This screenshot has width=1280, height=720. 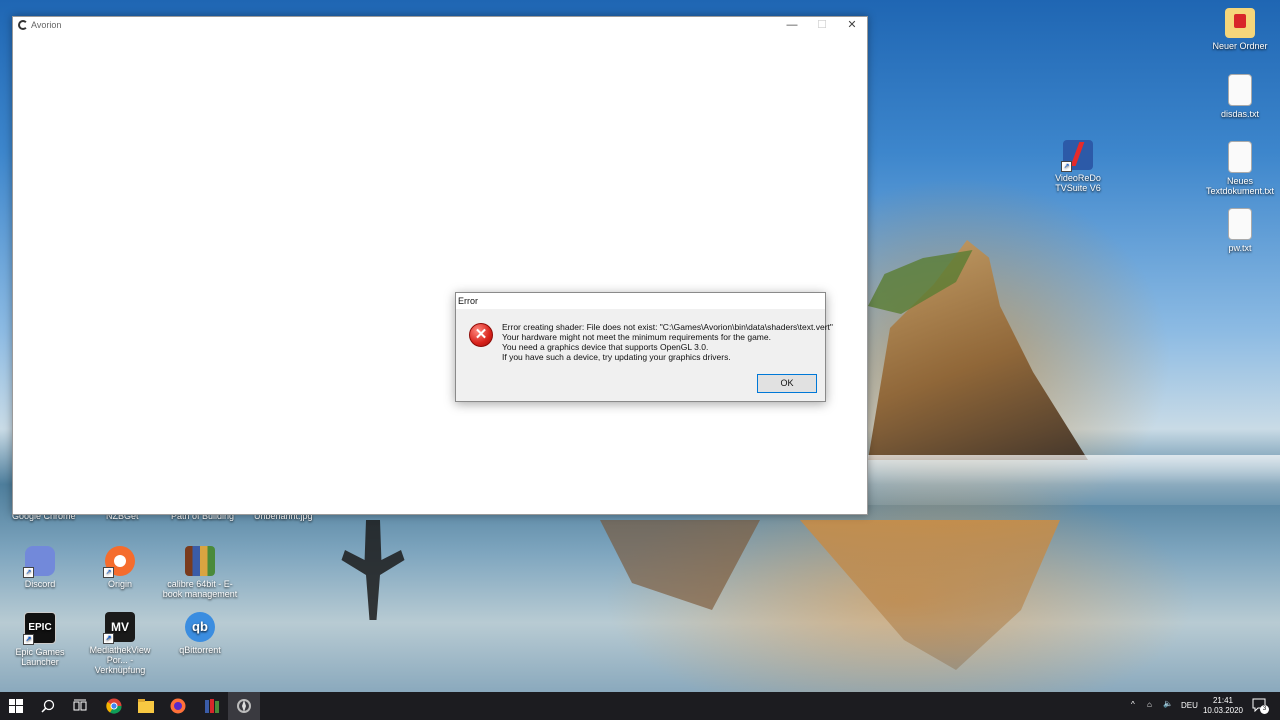 I want to click on close-button: ✕, so click(x=852, y=25).